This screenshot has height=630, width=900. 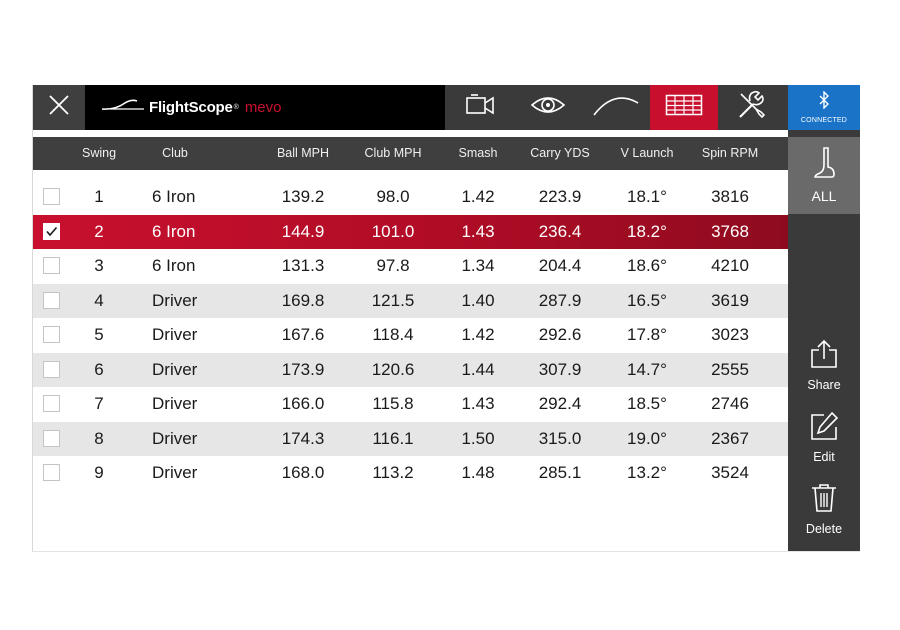 What do you see at coordinates (99, 153) in the screenshot?
I see `column-header-swing: Swing` at bounding box center [99, 153].